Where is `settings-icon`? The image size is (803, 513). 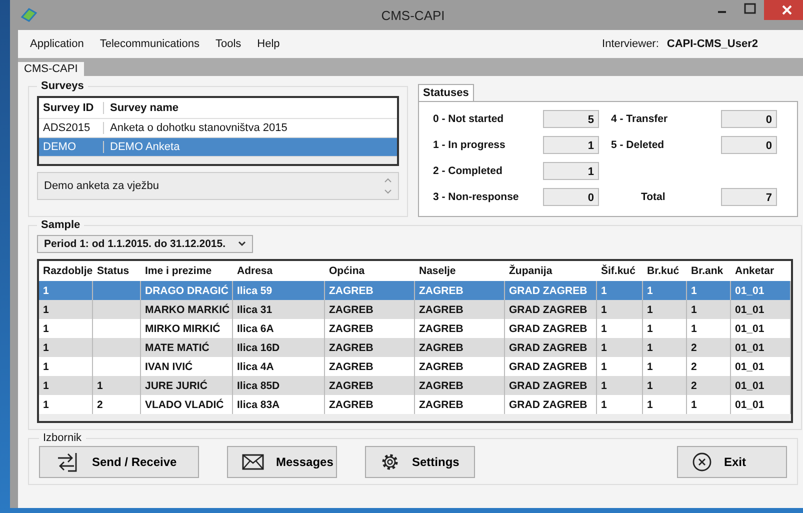
settings-icon is located at coordinates (390, 462).